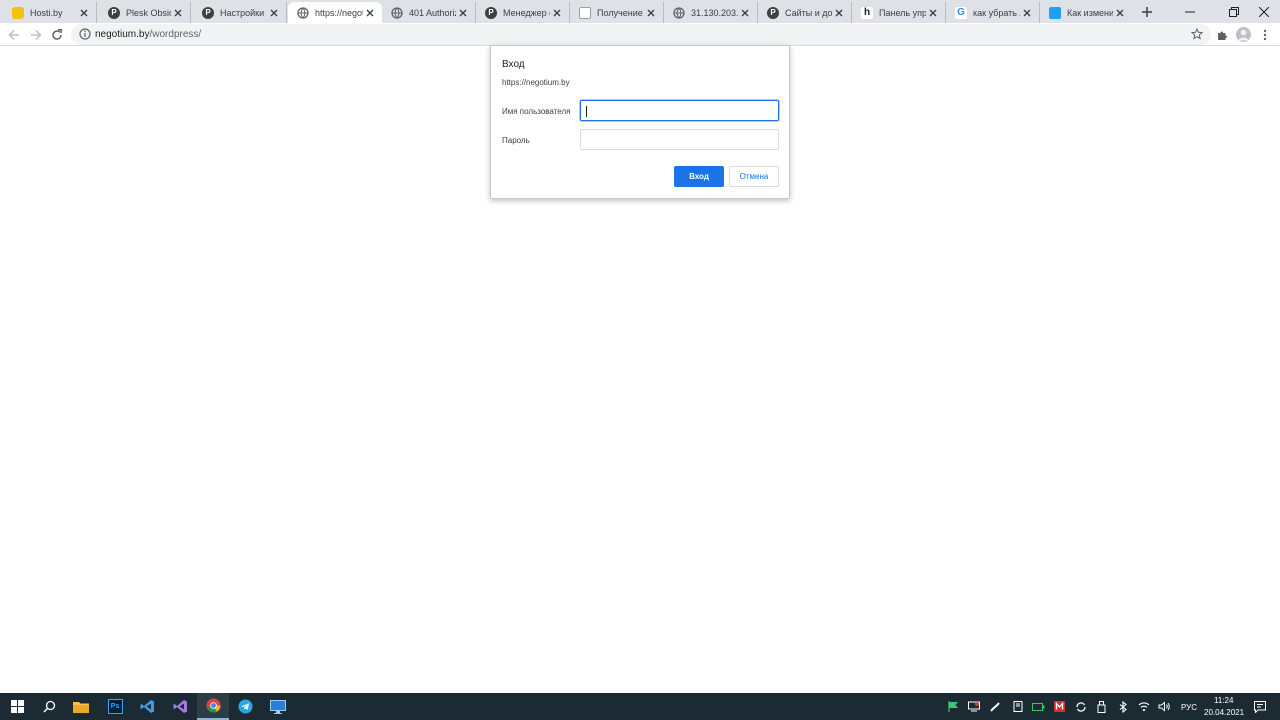  What do you see at coordinates (213, 706) in the screenshot?
I see `chrome-button` at bounding box center [213, 706].